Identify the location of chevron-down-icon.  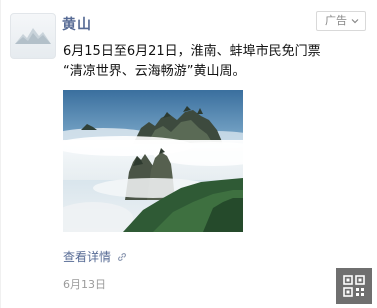
(355, 21).